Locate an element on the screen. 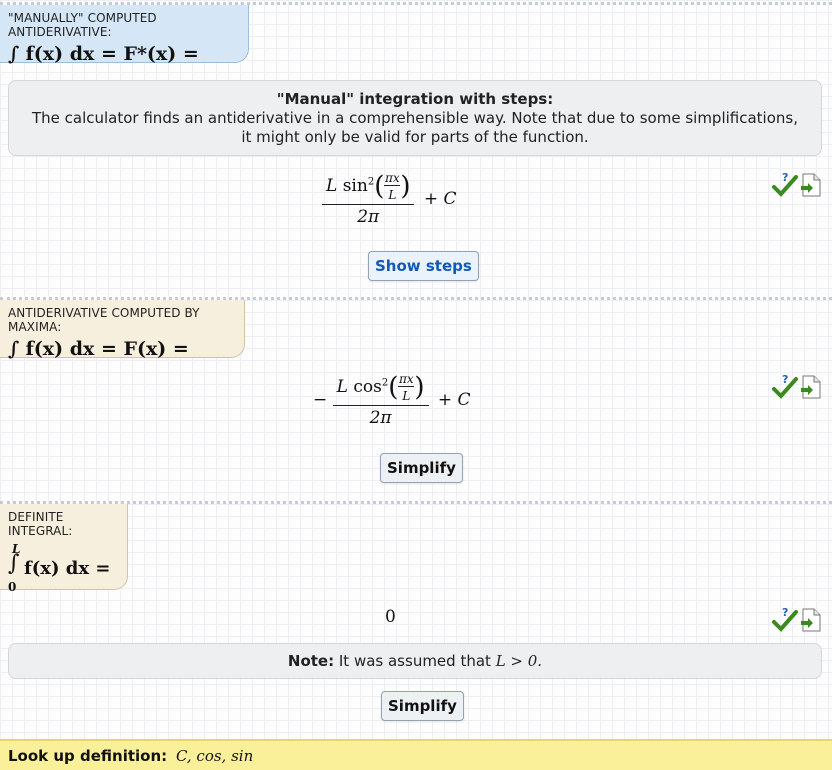 This screenshot has width=832, height=770. section-label-formula: ∫ f(x) dx = F(x) = is located at coordinates (98, 349).